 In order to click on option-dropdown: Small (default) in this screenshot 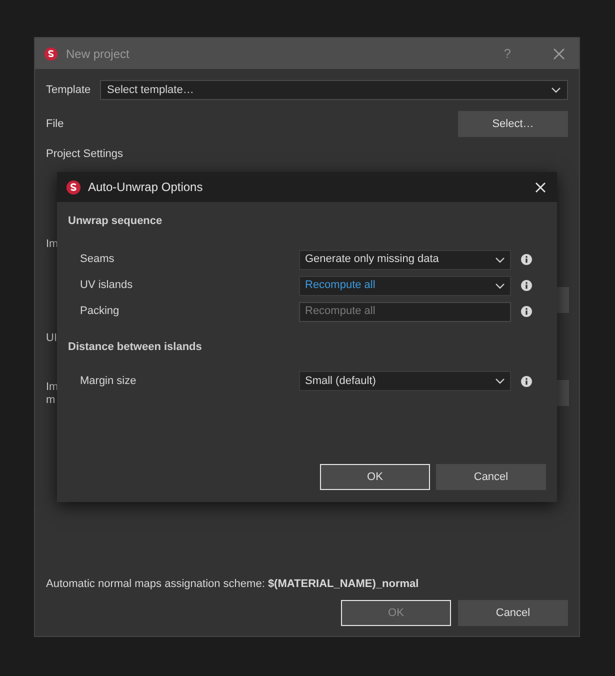, I will do `click(405, 381)`.